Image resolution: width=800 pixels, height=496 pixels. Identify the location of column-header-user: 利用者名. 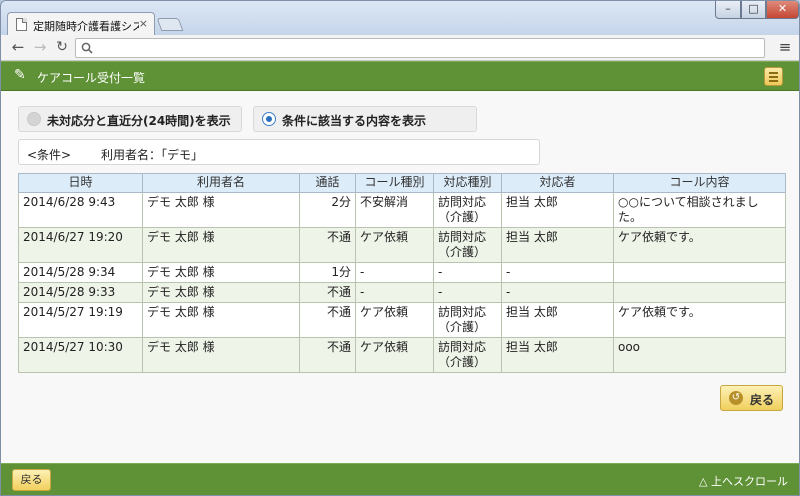
(221, 183).